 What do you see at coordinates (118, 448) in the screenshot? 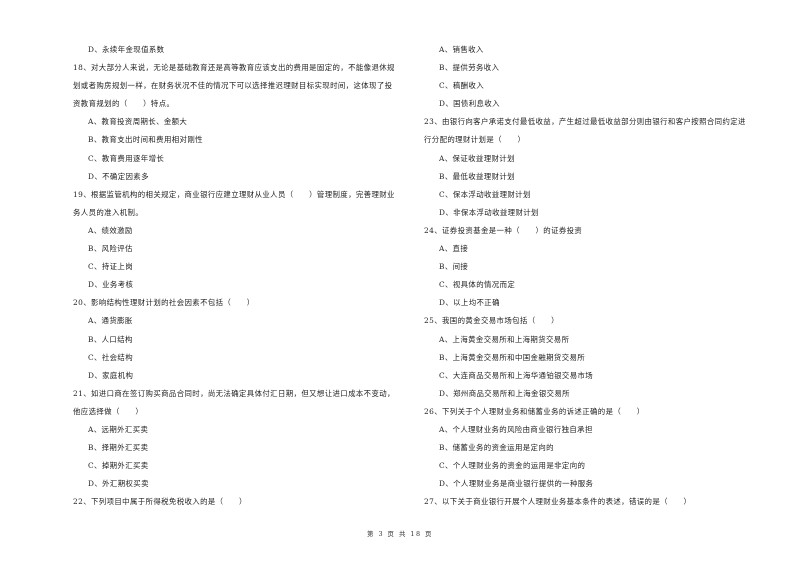
I see `answer-option: B、择期外汇买卖` at bounding box center [118, 448].